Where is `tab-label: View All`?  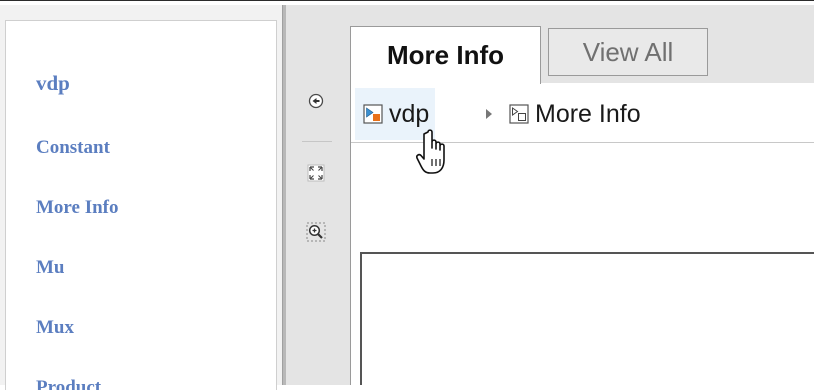 tab-label: View All is located at coordinates (628, 51).